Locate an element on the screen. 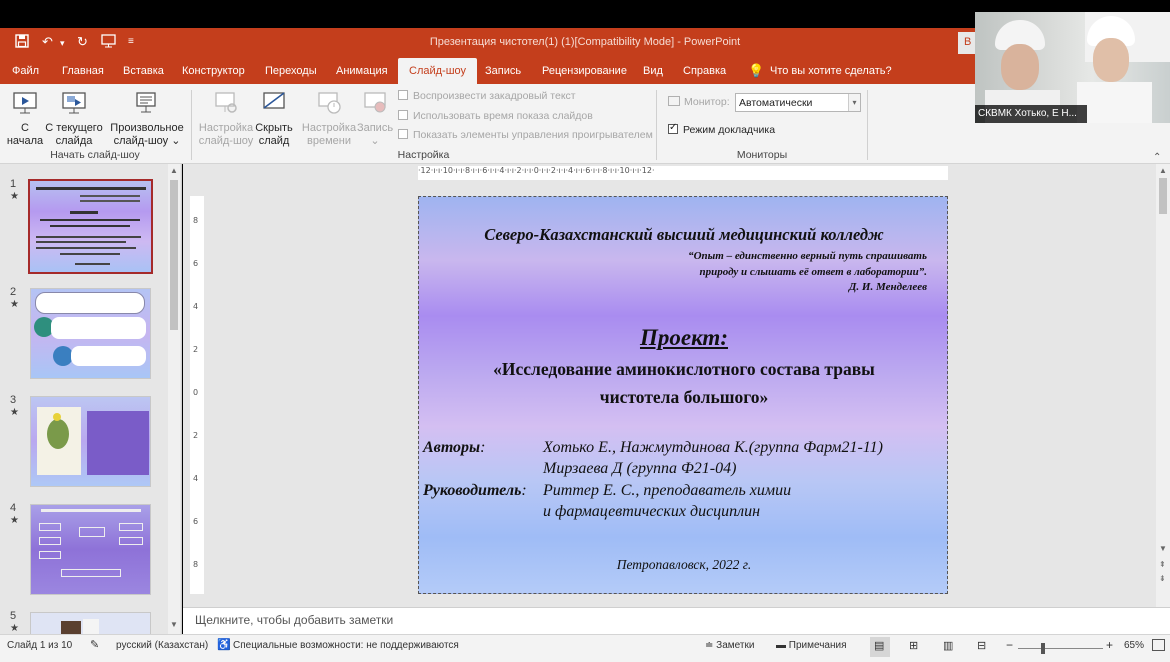 The width and height of the screenshot is (1170, 662). quote-author: Д. И. Менделеев is located at coordinates (888, 287).